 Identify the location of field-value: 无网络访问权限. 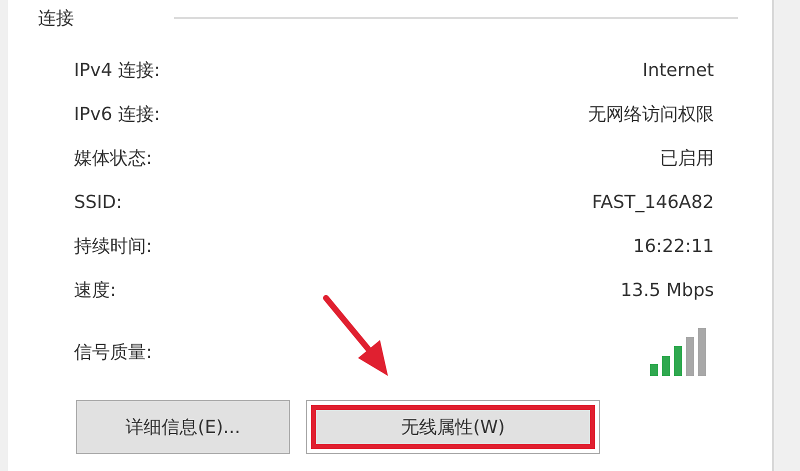
(651, 114).